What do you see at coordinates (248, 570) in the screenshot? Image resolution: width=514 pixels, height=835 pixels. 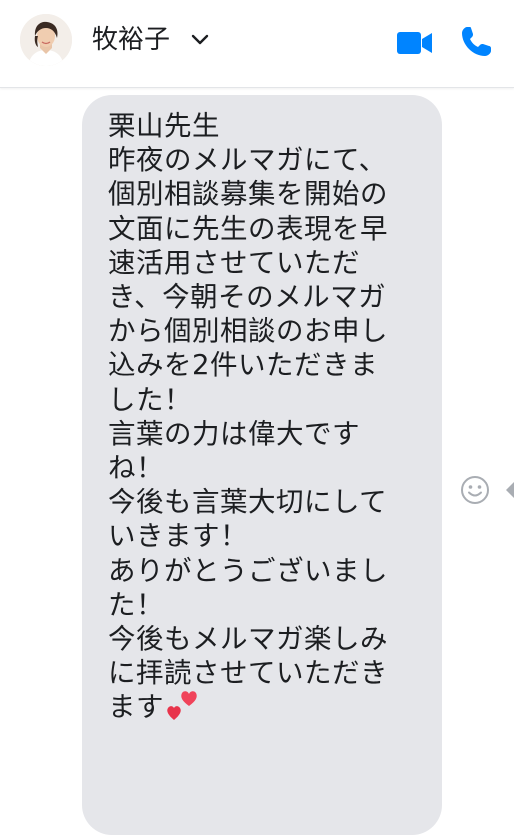 I see `message-line: ありがとうございまし` at bounding box center [248, 570].